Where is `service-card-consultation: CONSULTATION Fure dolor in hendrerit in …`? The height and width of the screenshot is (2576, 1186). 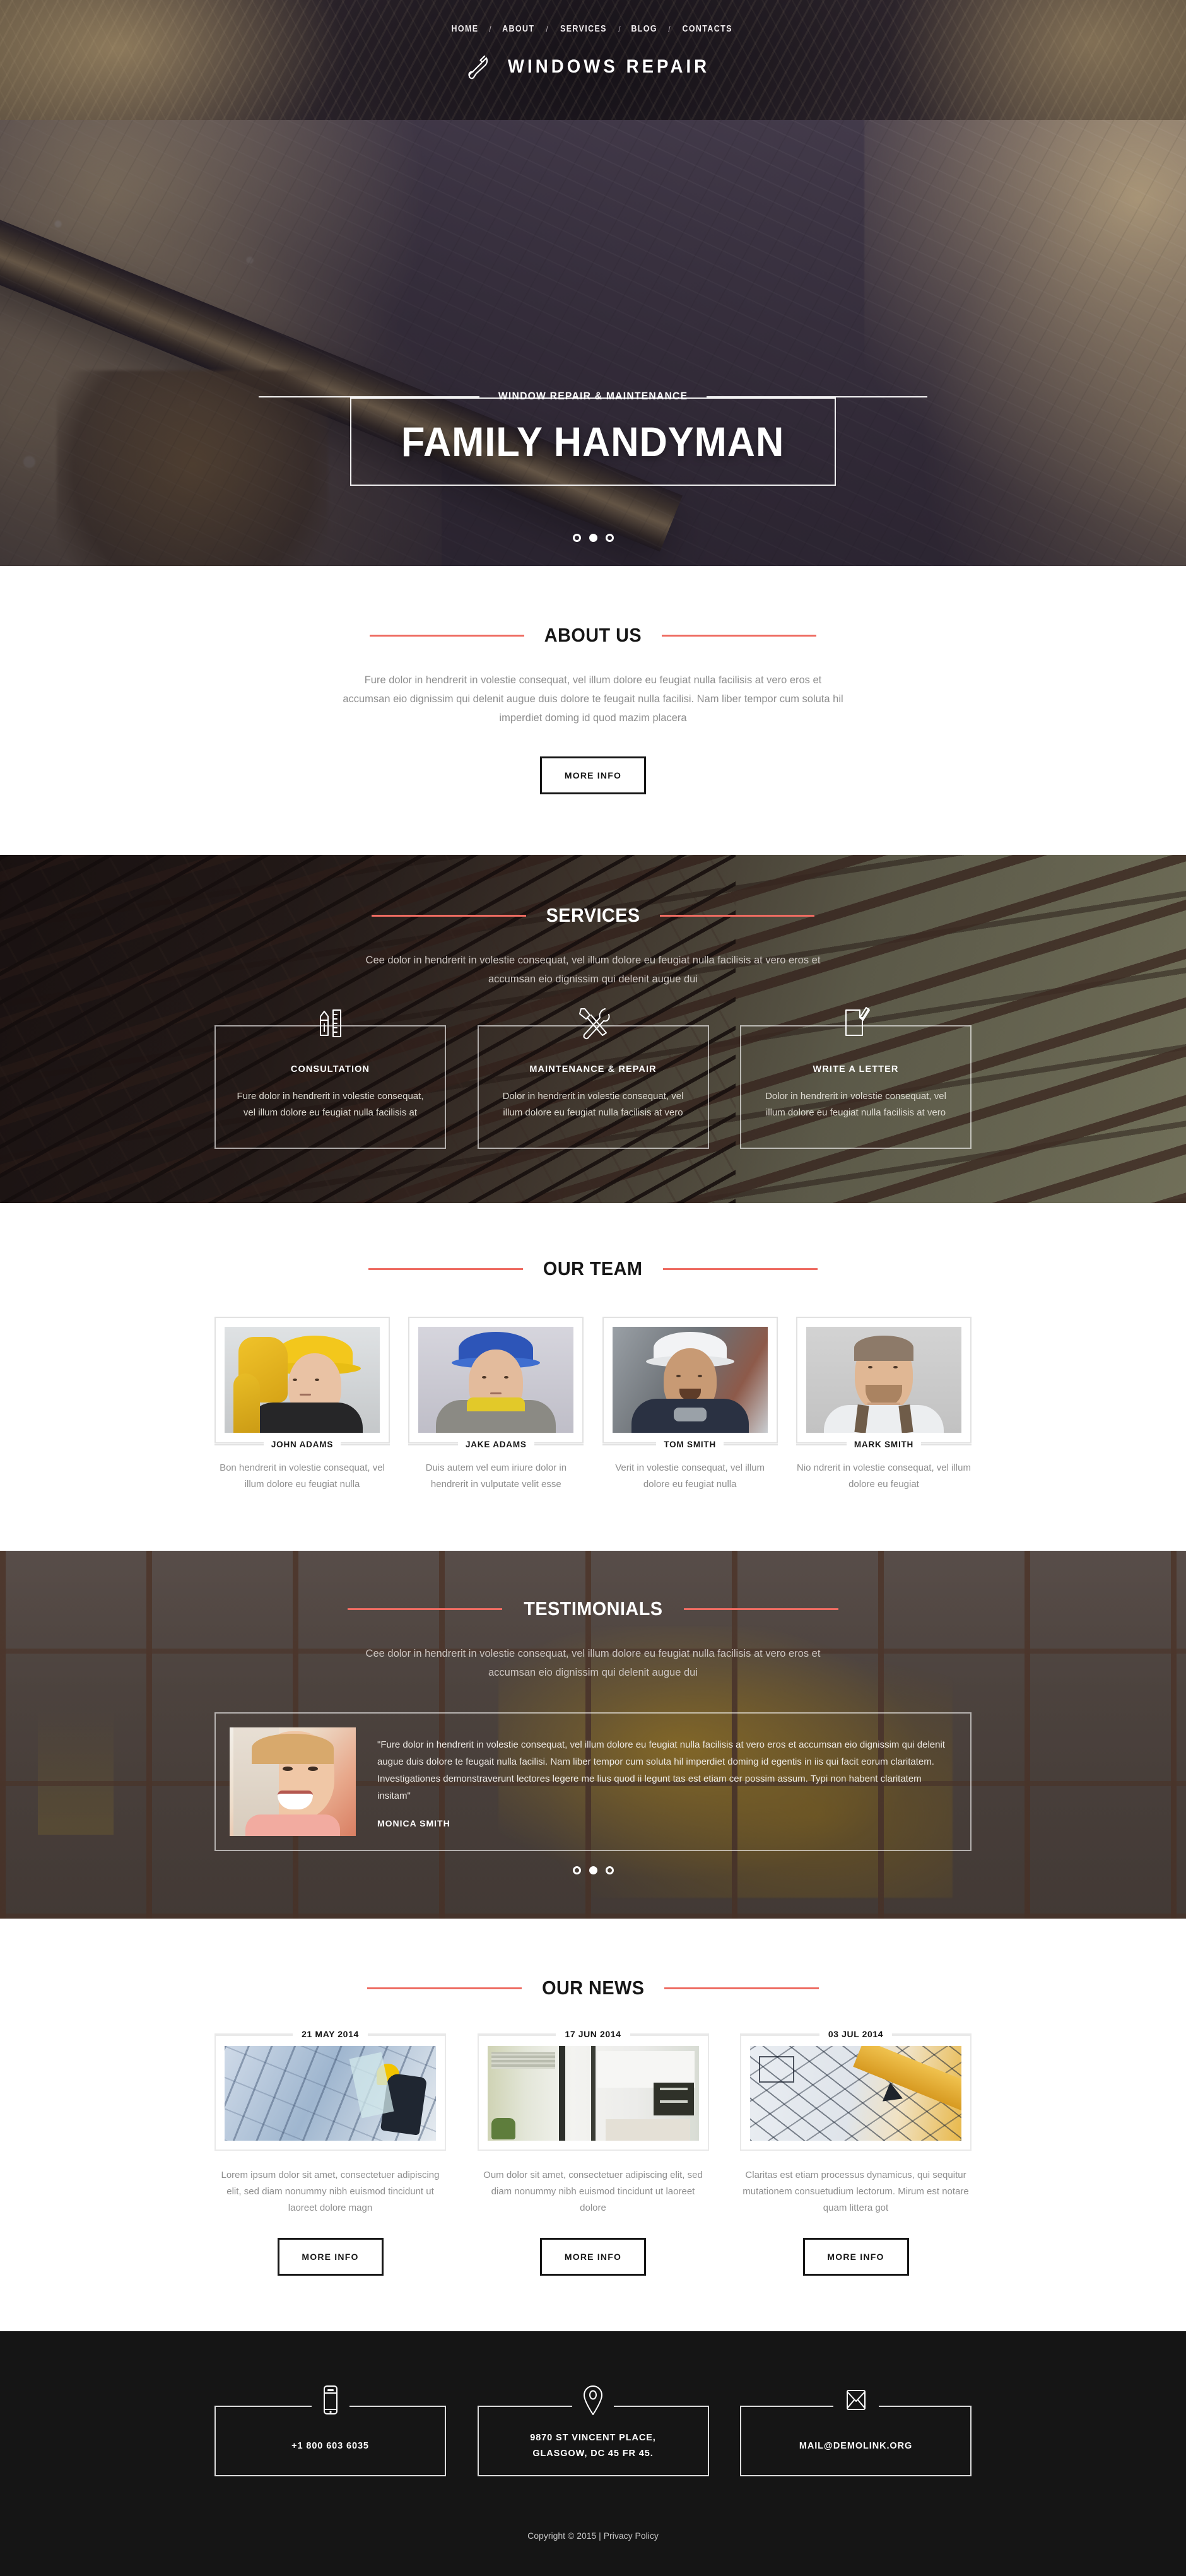 service-card-consultation: CONSULTATION Fure dolor in hendrerit in … is located at coordinates (330, 1079).